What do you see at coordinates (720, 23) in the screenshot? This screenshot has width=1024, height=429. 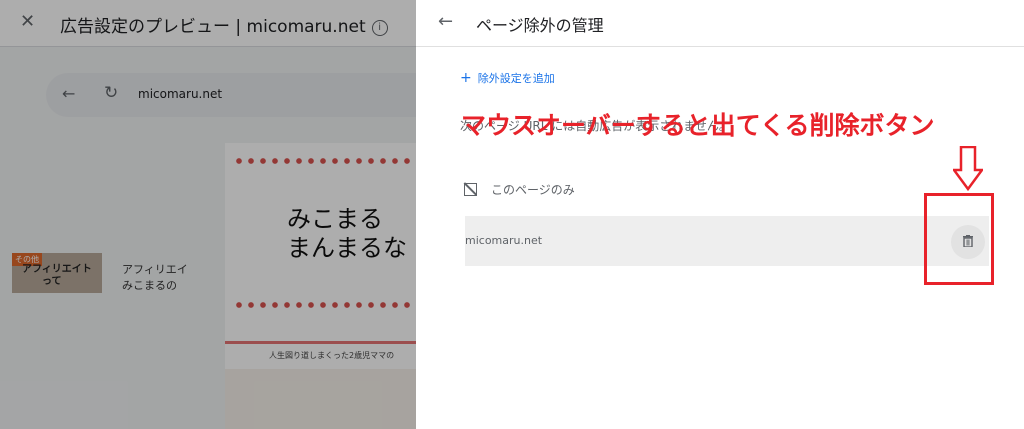 I see `panel-header: ← ページ除外の管理` at bounding box center [720, 23].